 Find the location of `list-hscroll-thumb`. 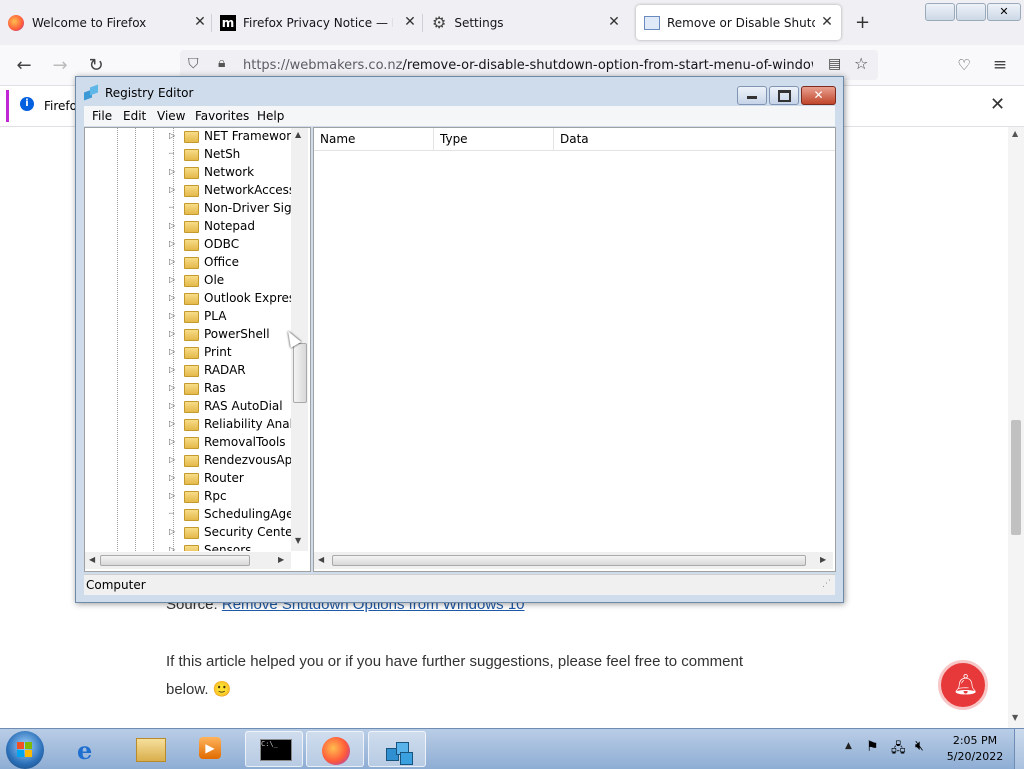

list-hscroll-thumb is located at coordinates (569, 560).